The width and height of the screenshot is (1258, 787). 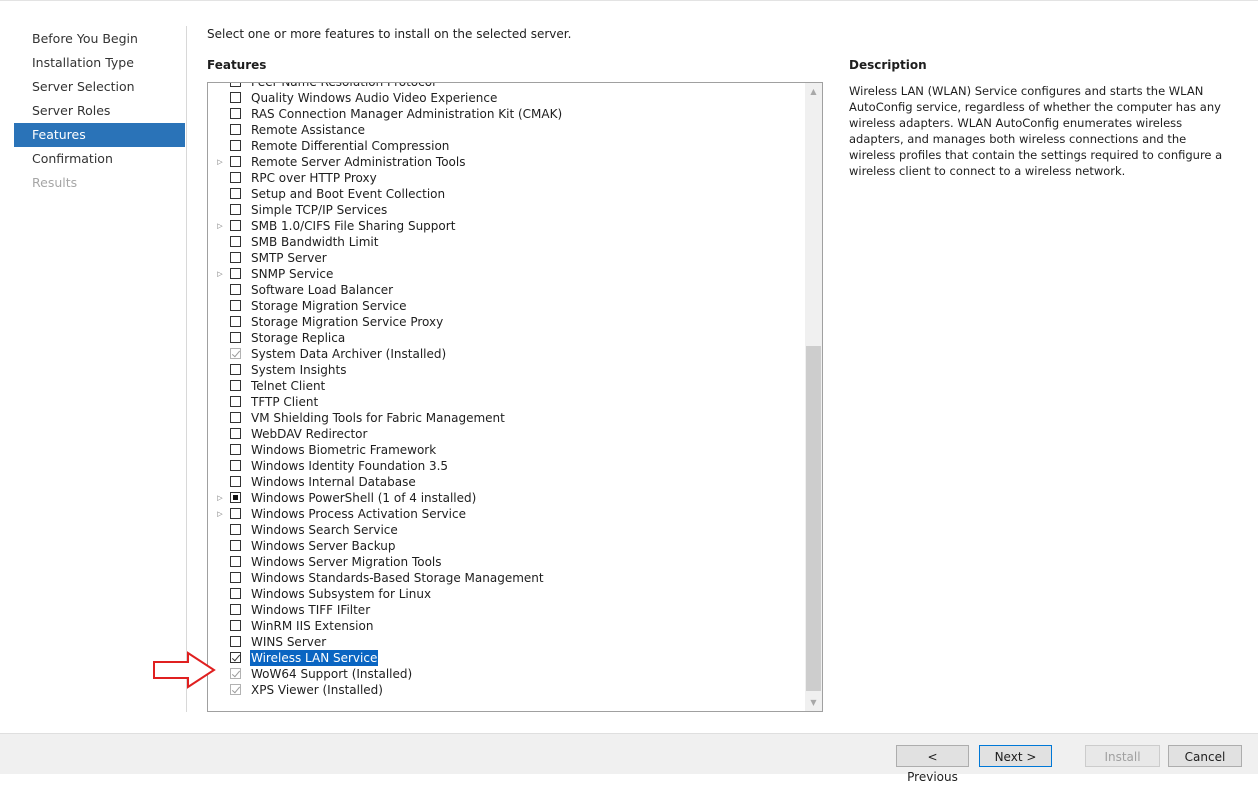 What do you see at coordinates (506, 242) in the screenshot?
I see `feature-row: SMB Bandwidth Limit` at bounding box center [506, 242].